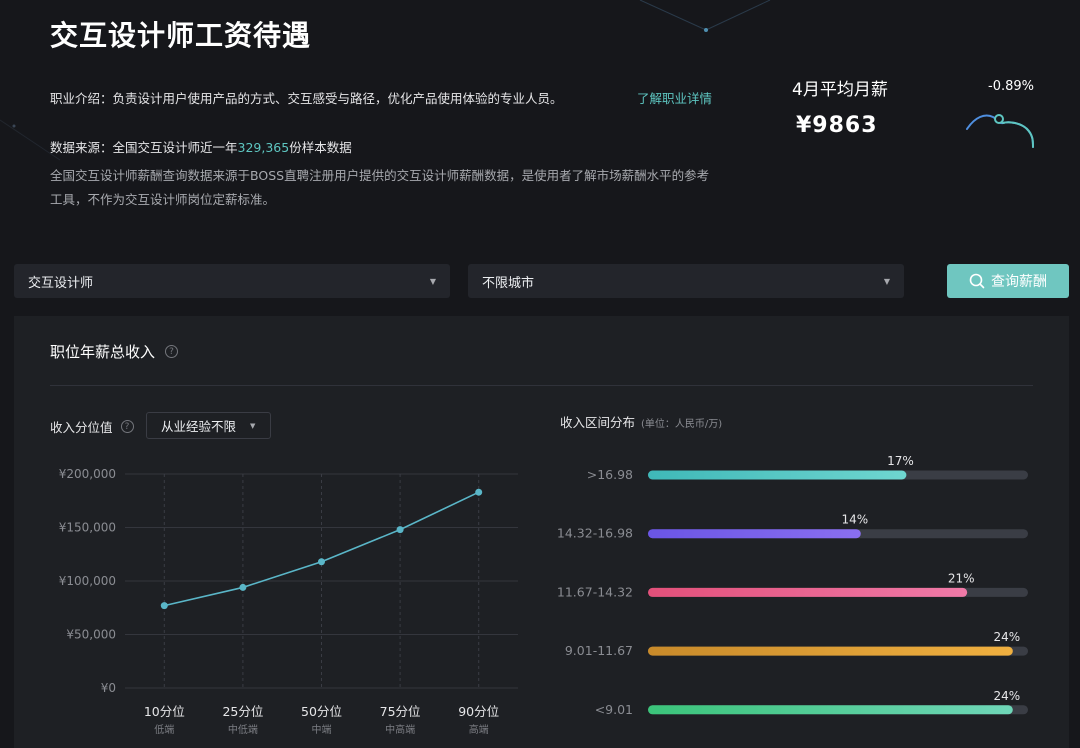 This screenshot has width=1080, height=748. I want to click on x-tick-label: 90分位, so click(478, 711).